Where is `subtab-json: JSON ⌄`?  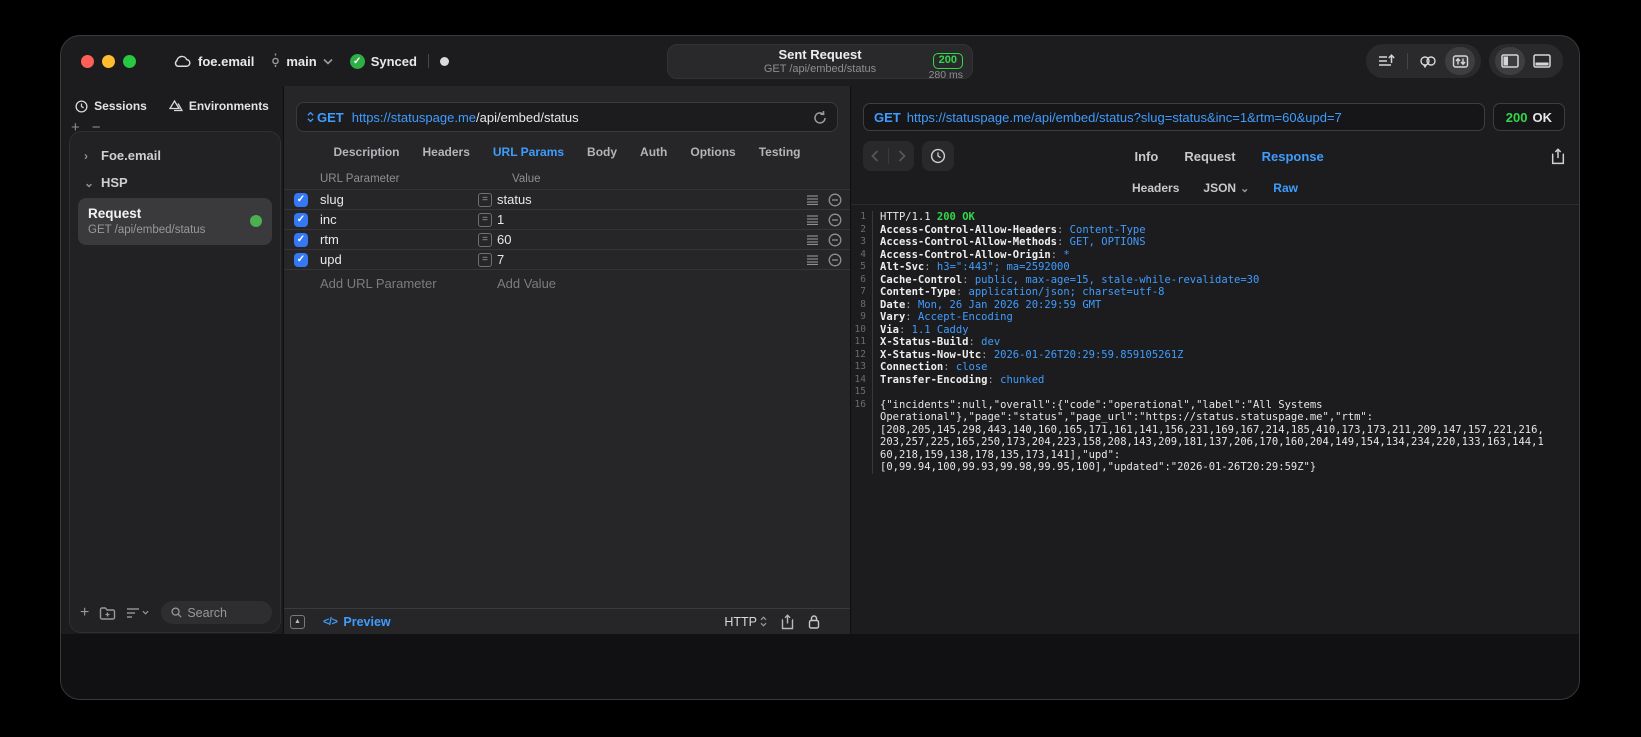
subtab-json: JSON ⌄ is located at coordinates (1226, 188).